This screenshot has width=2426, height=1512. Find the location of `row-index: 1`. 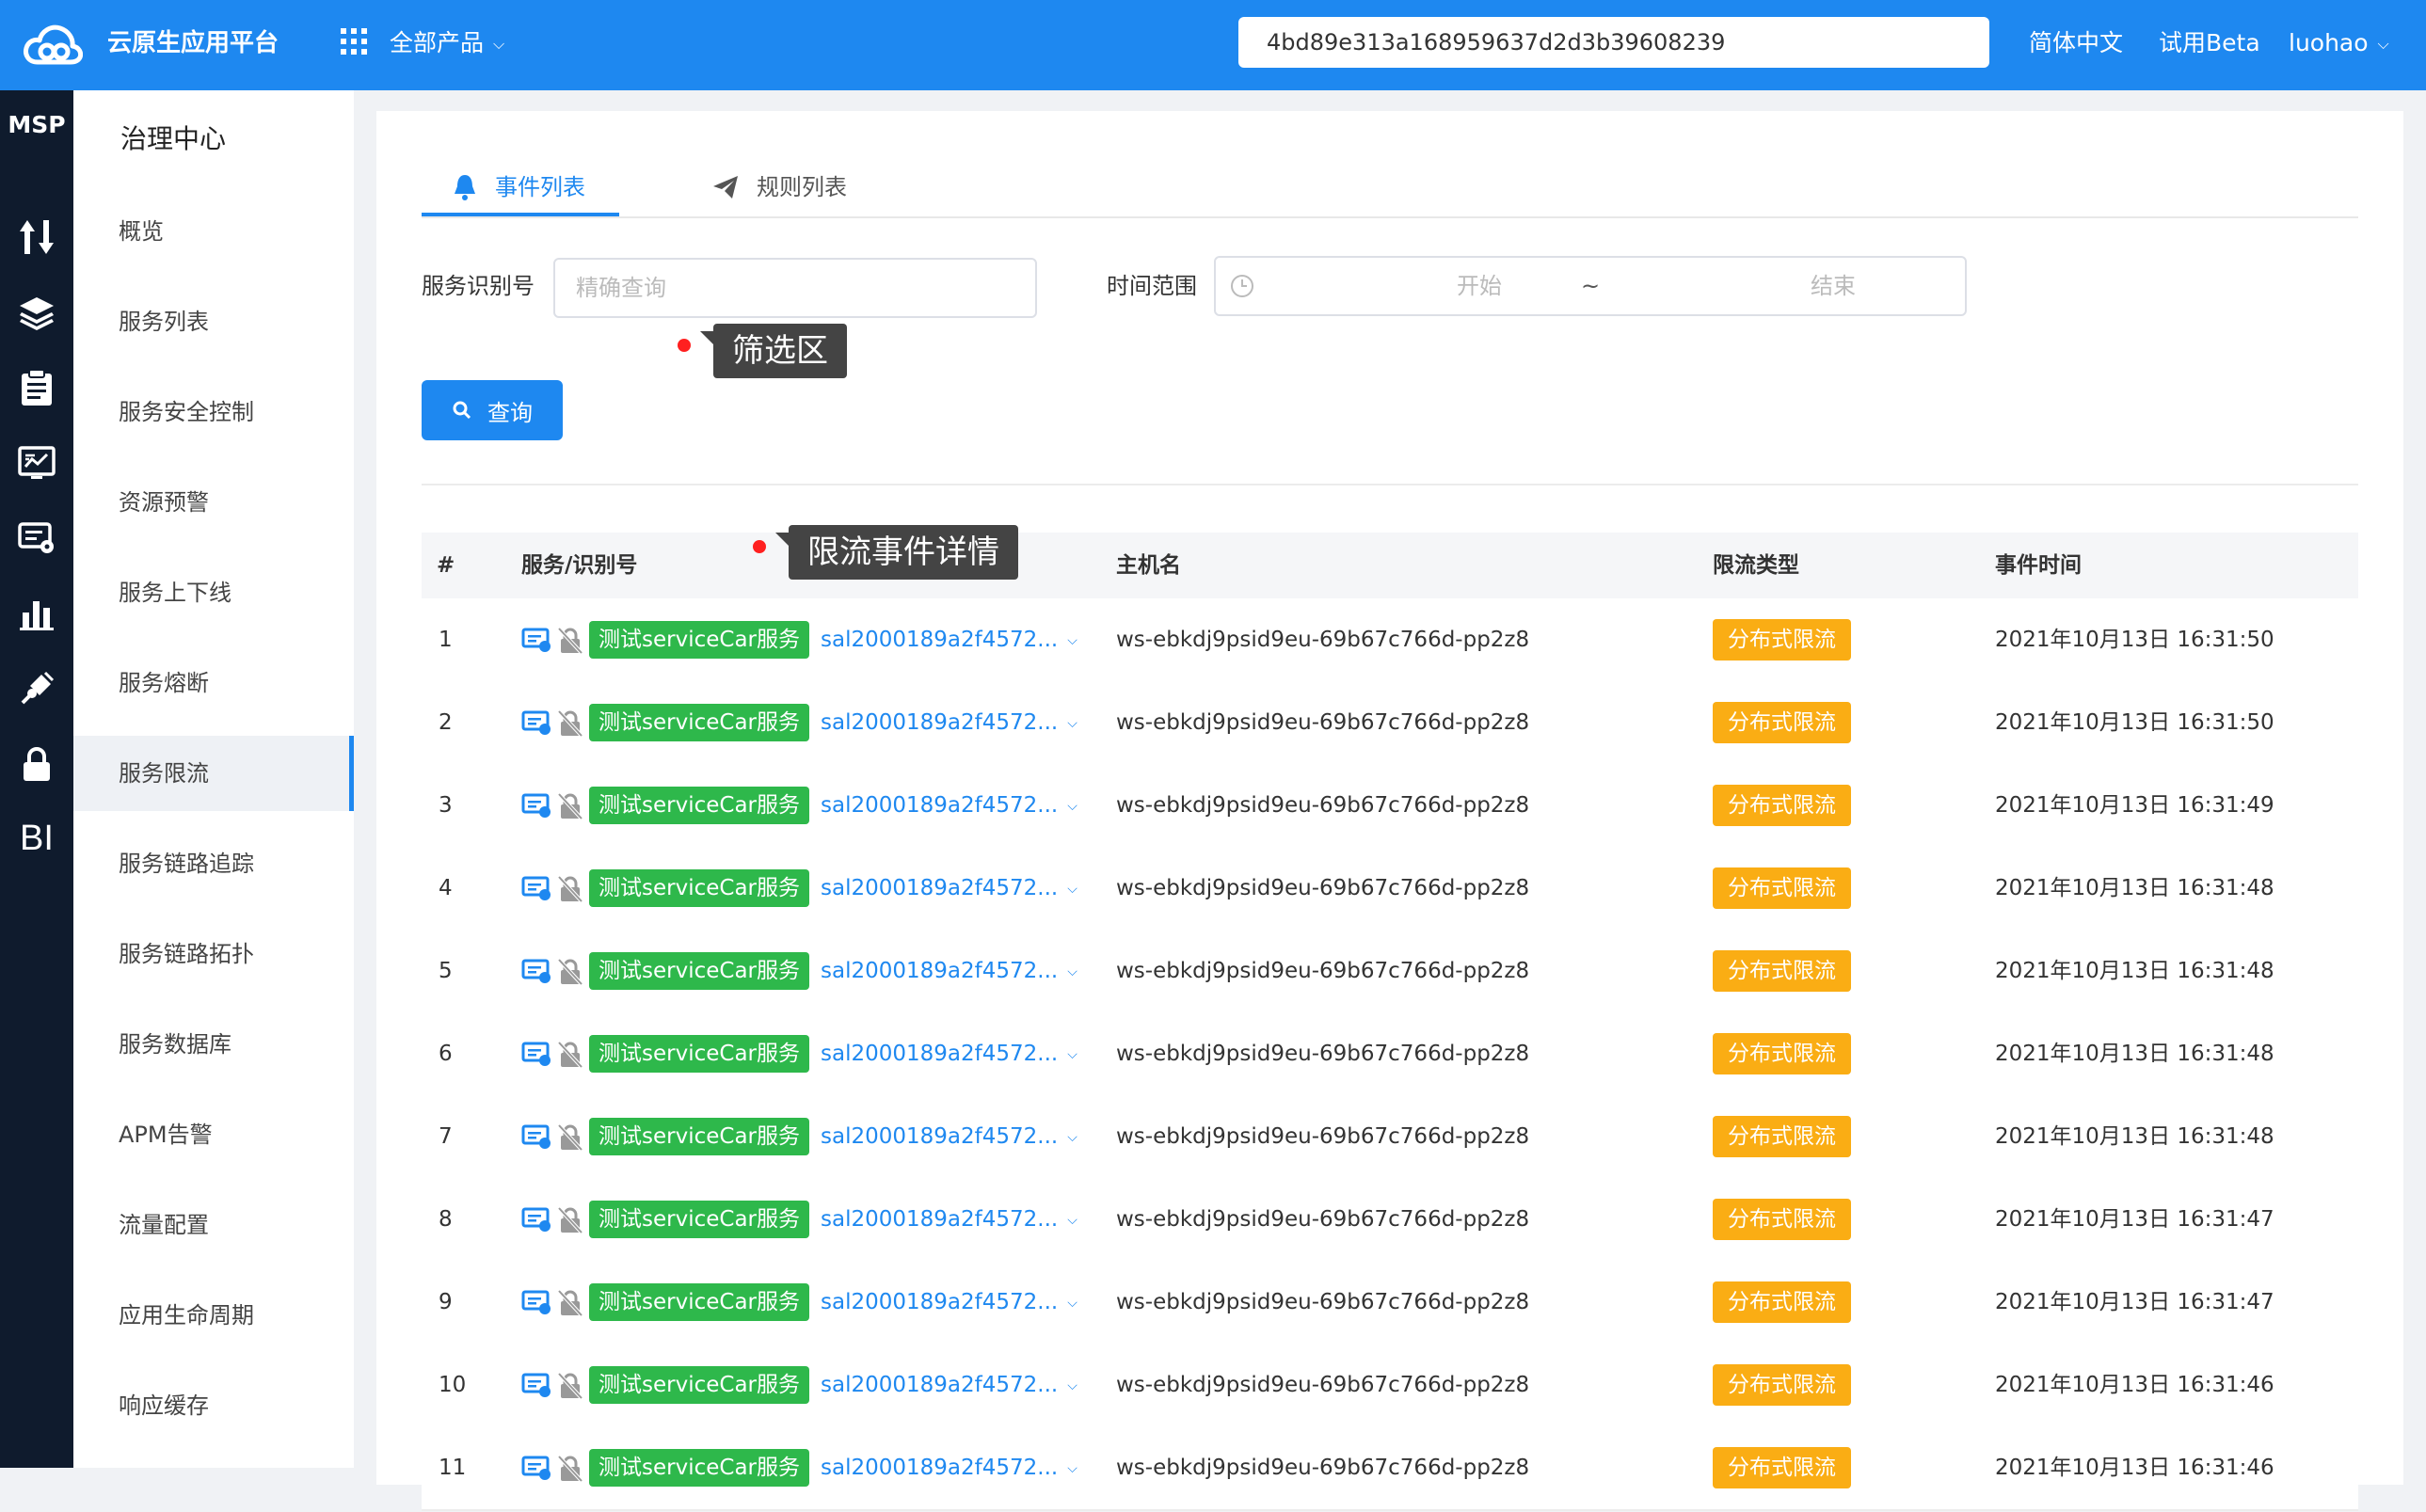

row-index: 1 is located at coordinates (446, 640).